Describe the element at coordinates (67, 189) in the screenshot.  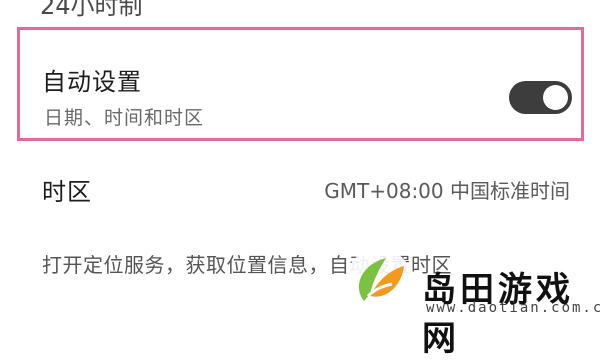
I see `timezone-label: 时区` at that location.